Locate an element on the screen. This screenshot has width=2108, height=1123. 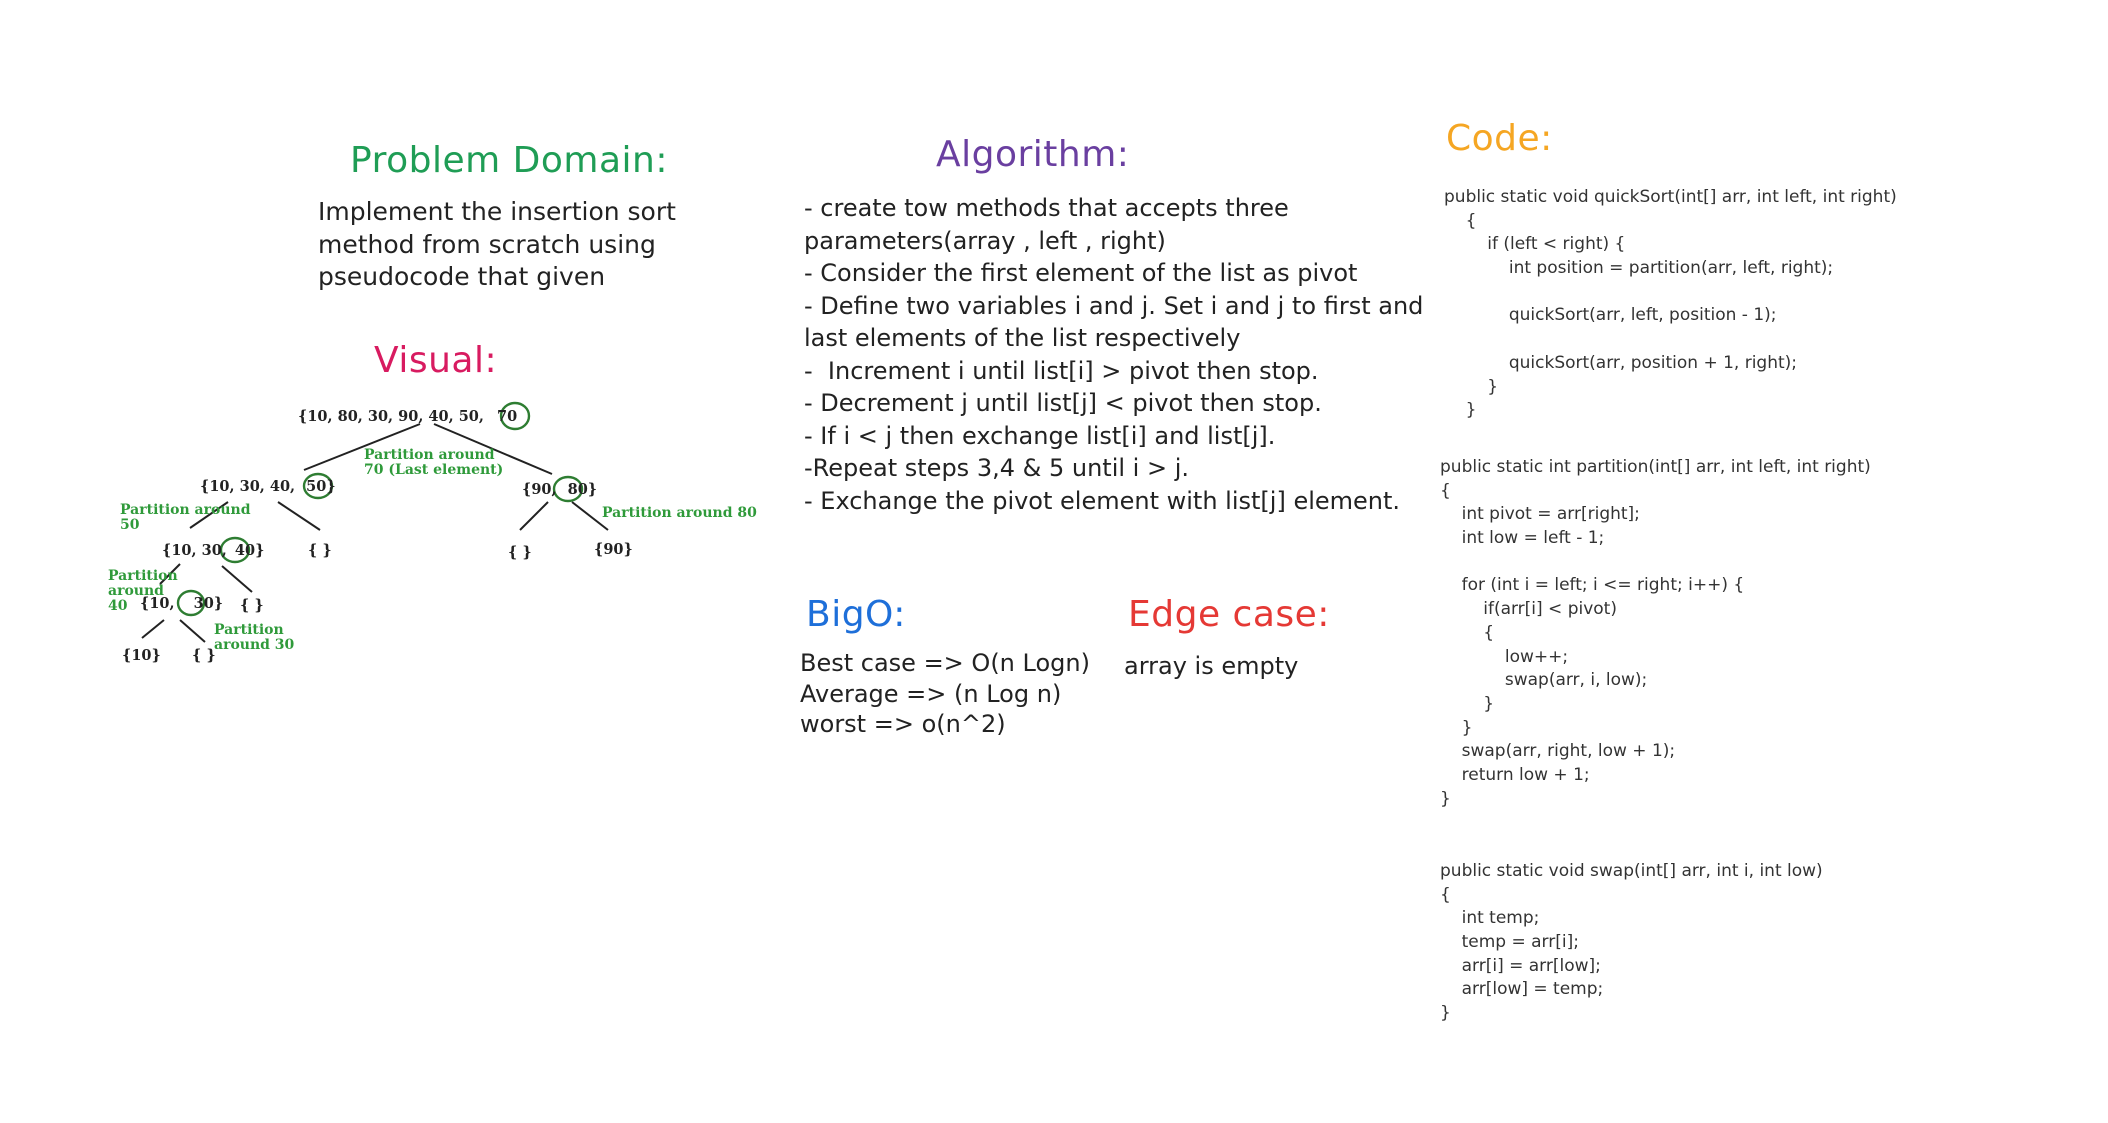
tree-node: {10, 80, 30, 90, 40, 50, 70 is located at coordinates (407, 416).